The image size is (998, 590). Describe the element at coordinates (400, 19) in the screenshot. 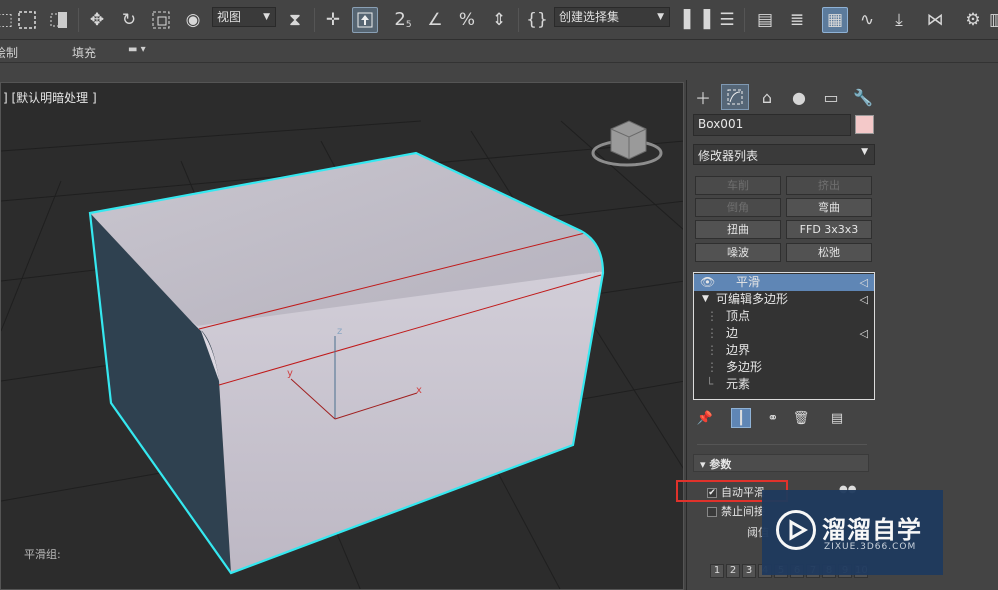

I see `snap-label: 2` at that location.